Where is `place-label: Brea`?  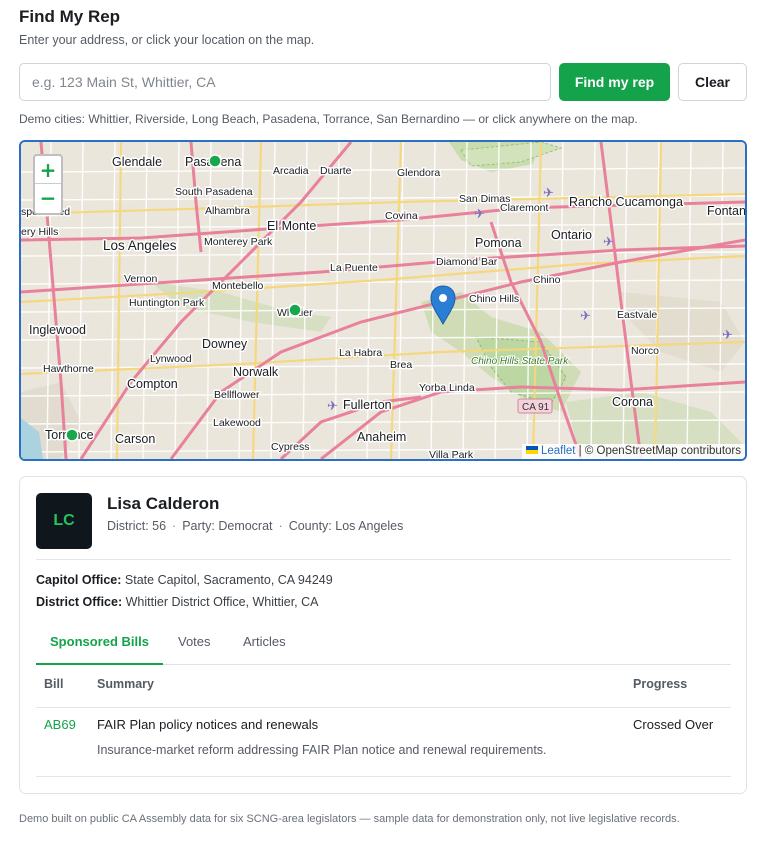 place-label: Brea is located at coordinates (401, 365).